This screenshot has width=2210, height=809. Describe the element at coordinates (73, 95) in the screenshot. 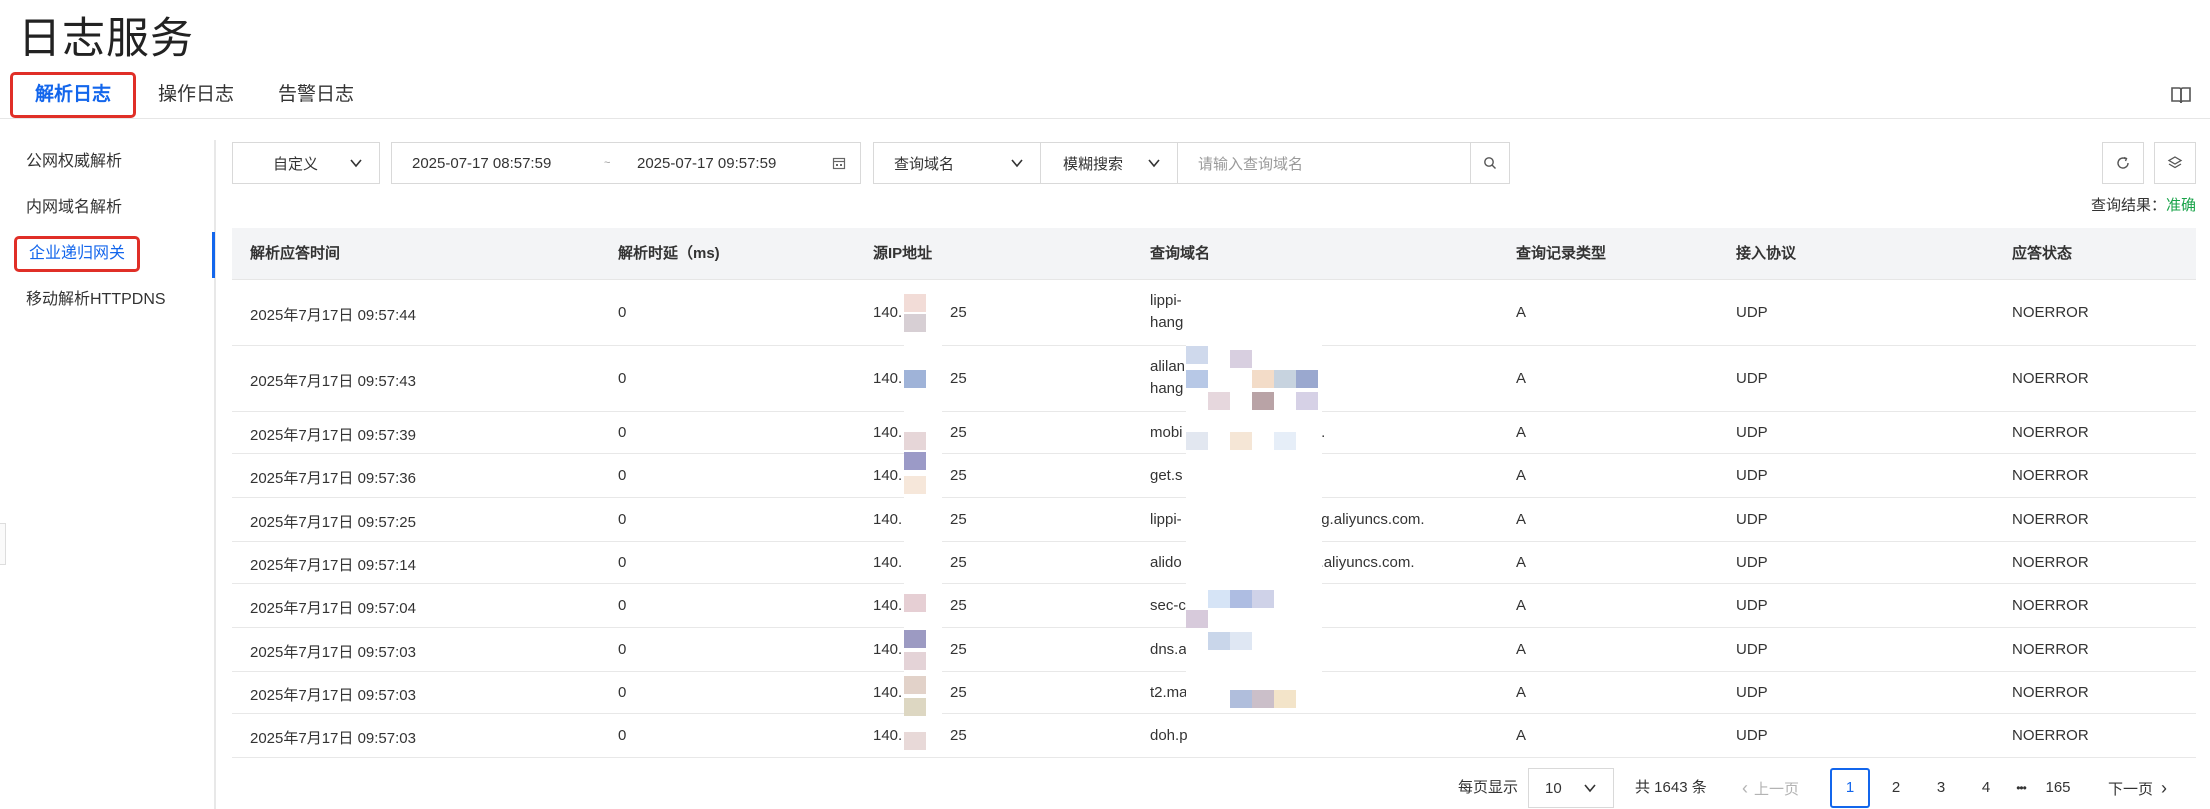

I see `tab-resolve-log: 解析日志` at that location.